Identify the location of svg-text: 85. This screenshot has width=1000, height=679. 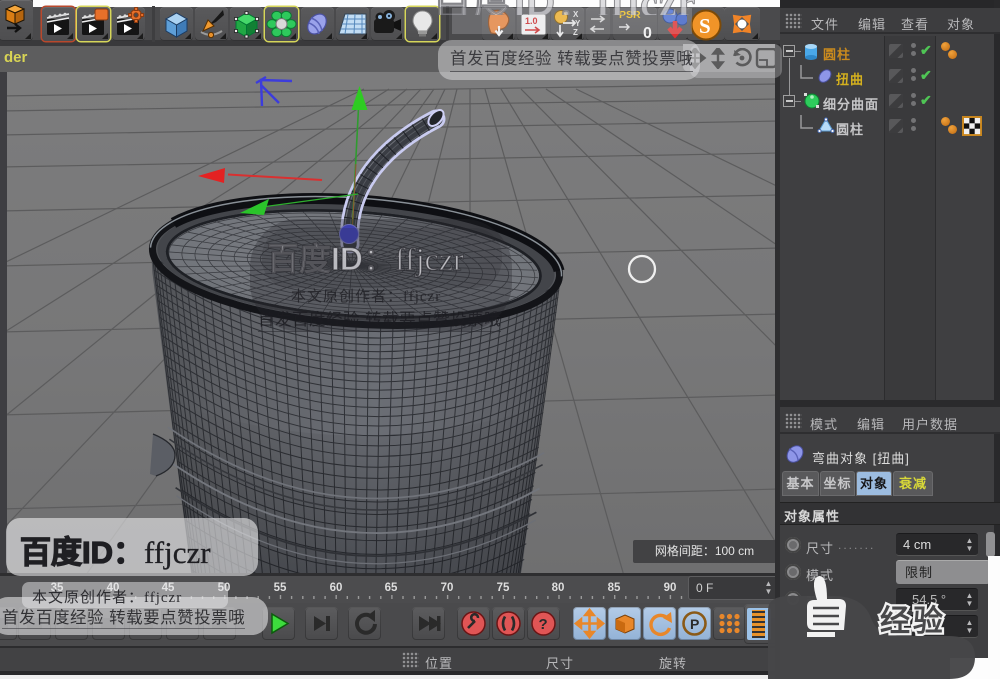
(614, 588).